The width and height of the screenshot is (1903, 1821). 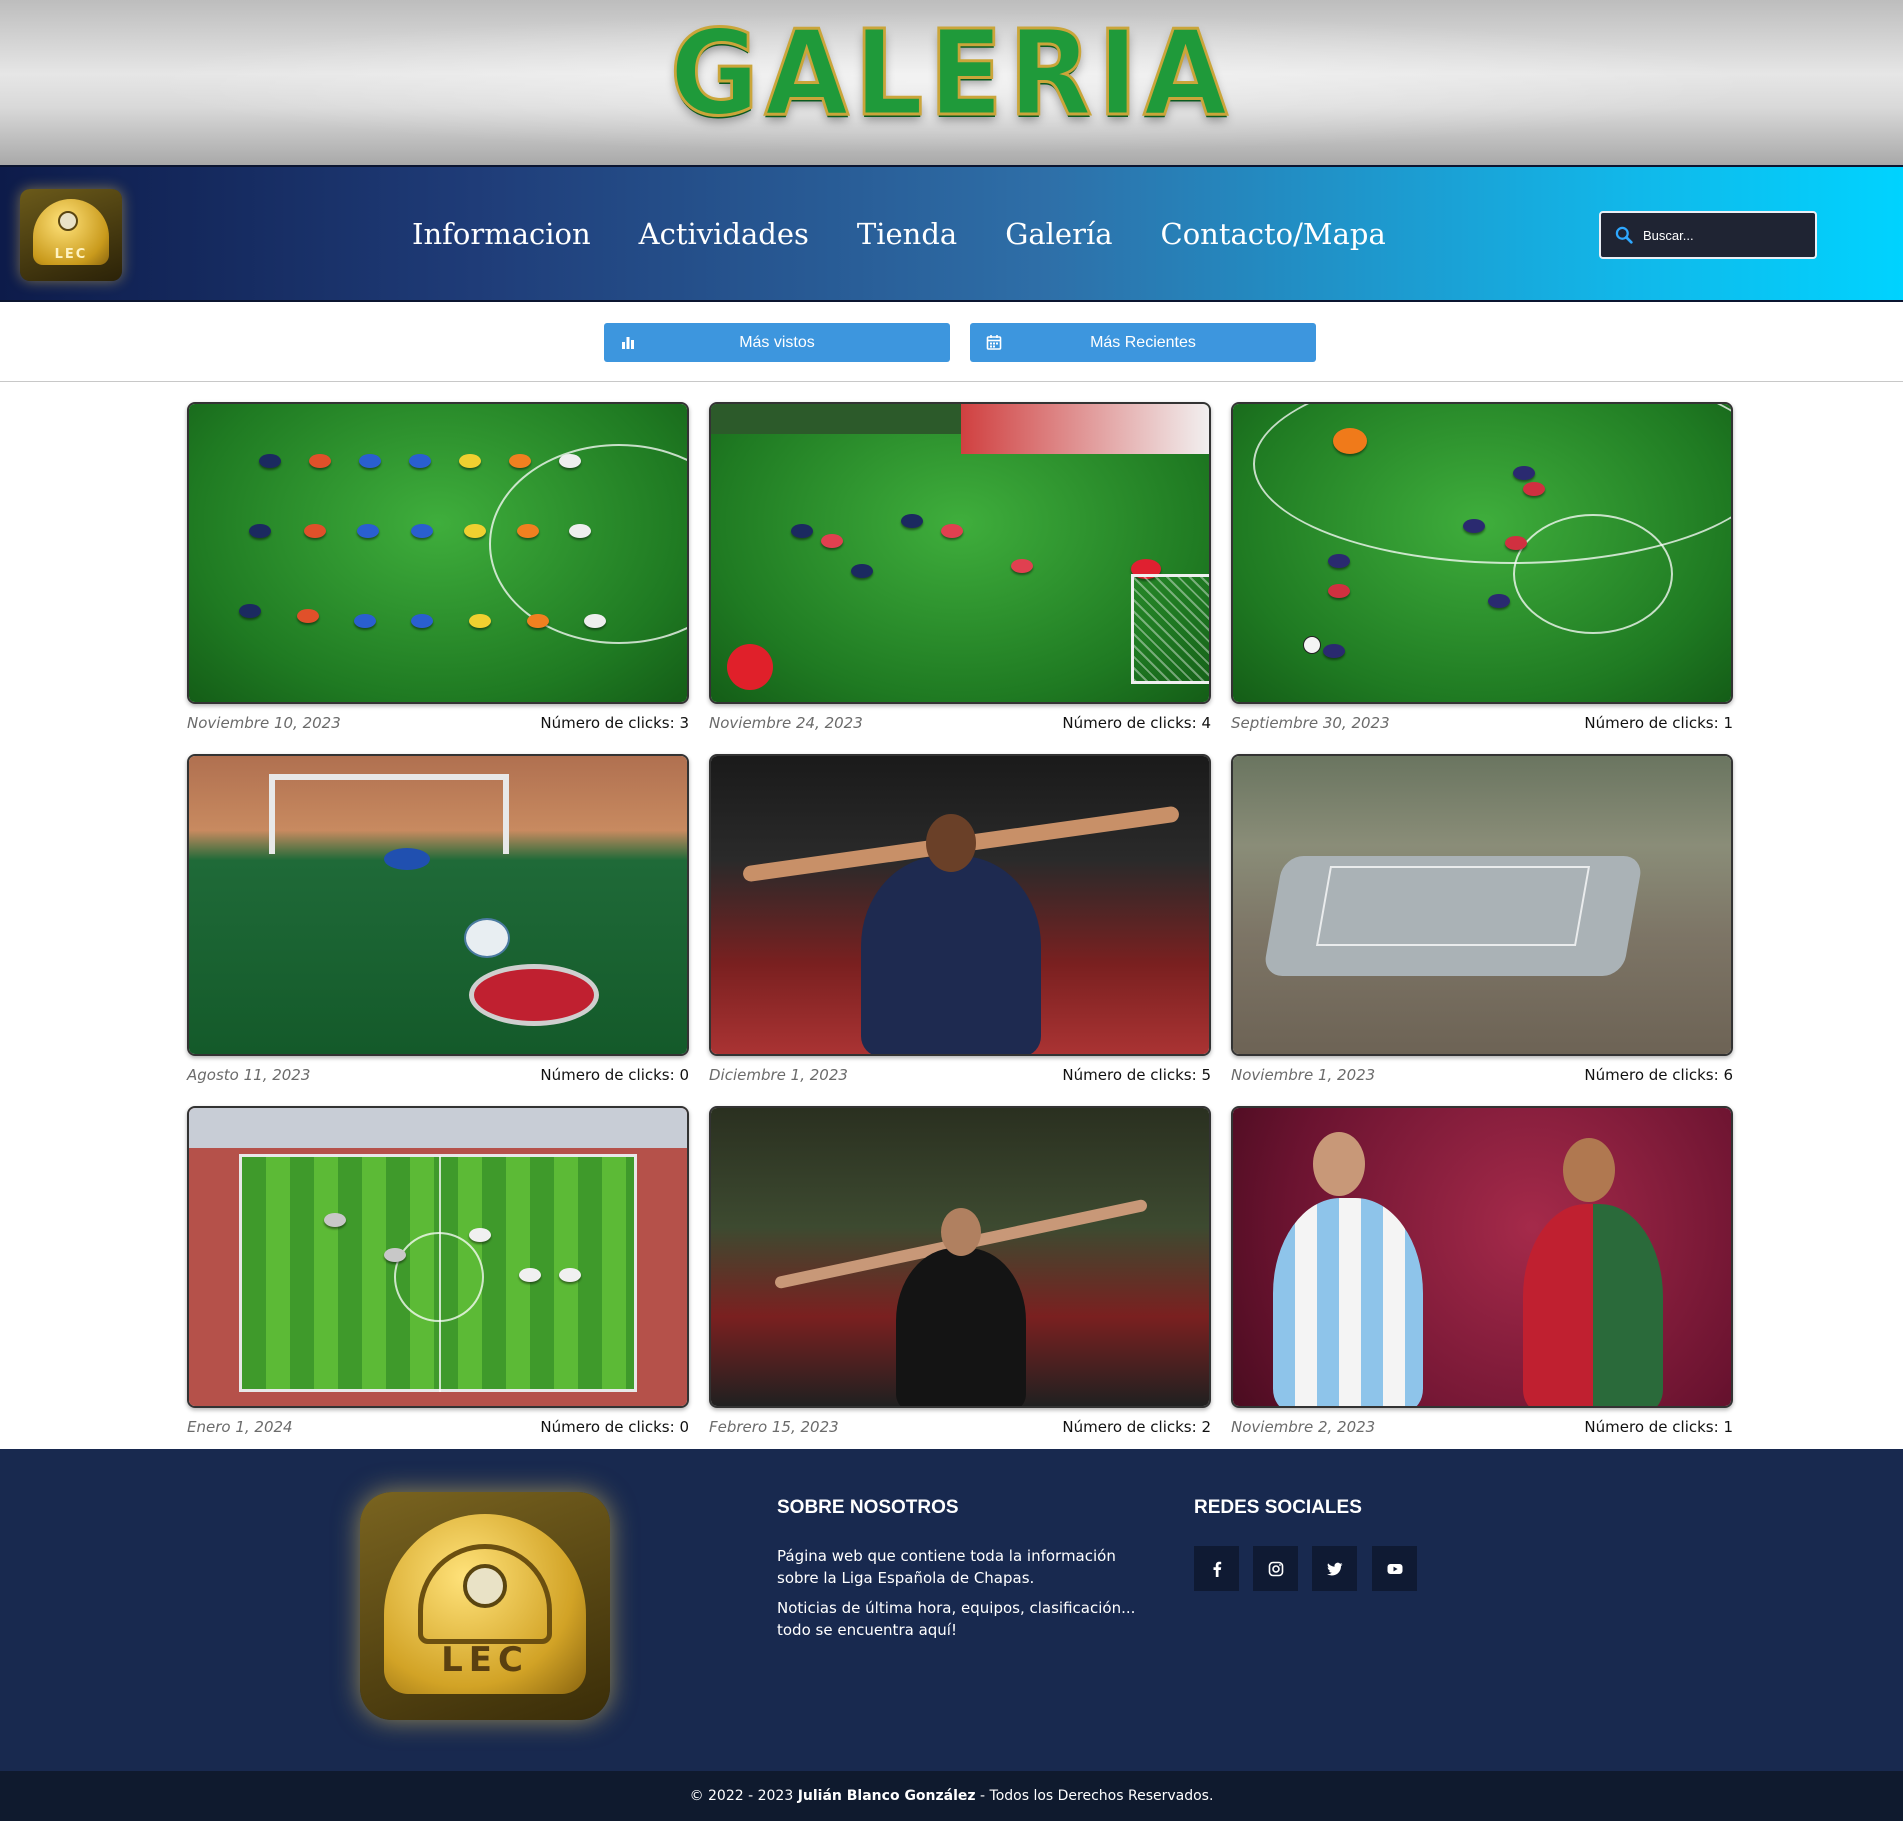 What do you see at coordinates (1136, 1427) in the screenshot?
I see `card-clicks: Número de clicks: 2` at bounding box center [1136, 1427].